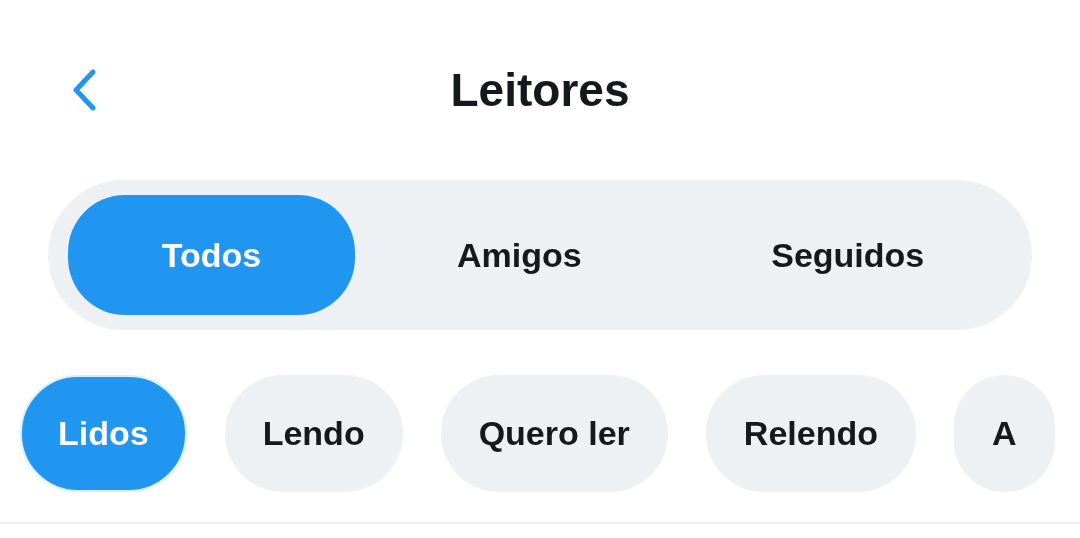 The width and height of the screenshot is (1080, 538). What do you see at coordinates (519, 255) in the screenshot?
I see `segment-tab: Amigos` at bounding box center [519, 255].